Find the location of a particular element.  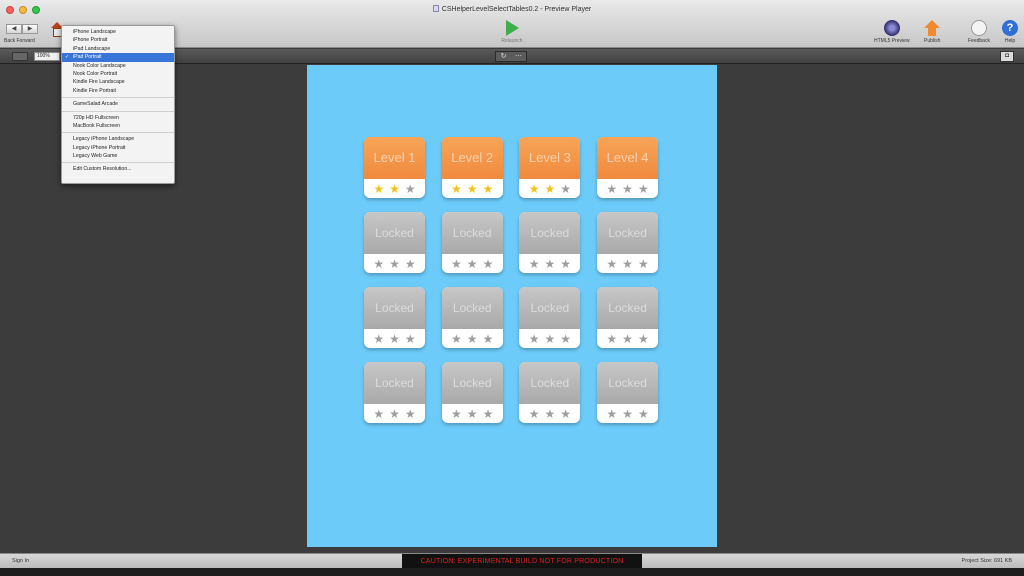

menu-item-nook-color-portrait: Nook Color Portrait is located at coordinates (118, 74).